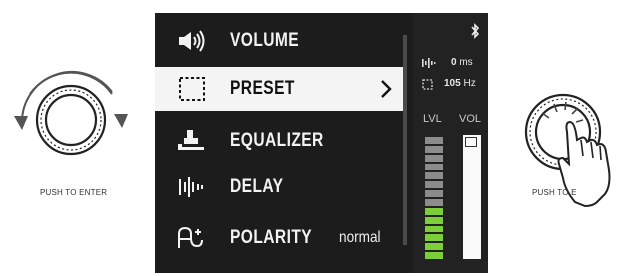 The height and width of the screenshot is (276, 640). I want to click on level-meter, so click(434, 199).